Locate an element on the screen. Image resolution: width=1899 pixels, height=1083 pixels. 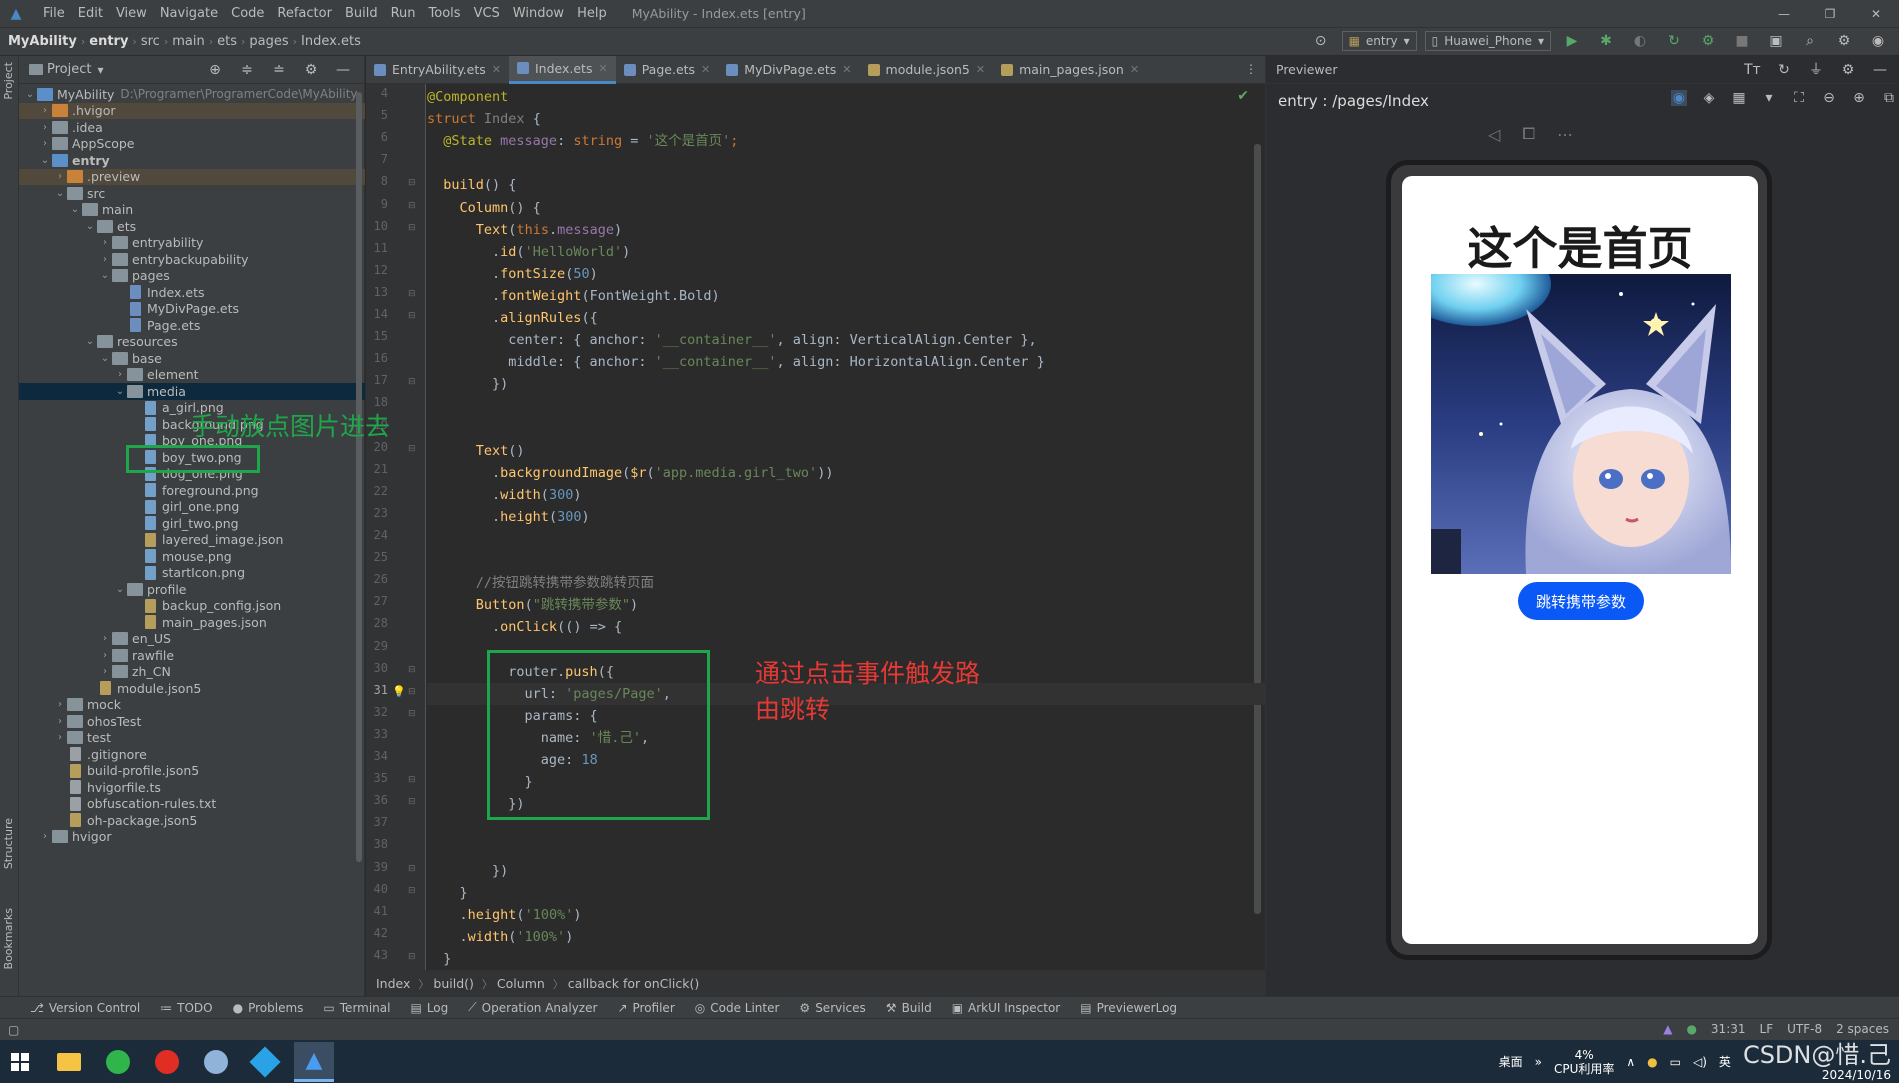
code-breadcrumb-item: Column is located at coordinates (521, 983).